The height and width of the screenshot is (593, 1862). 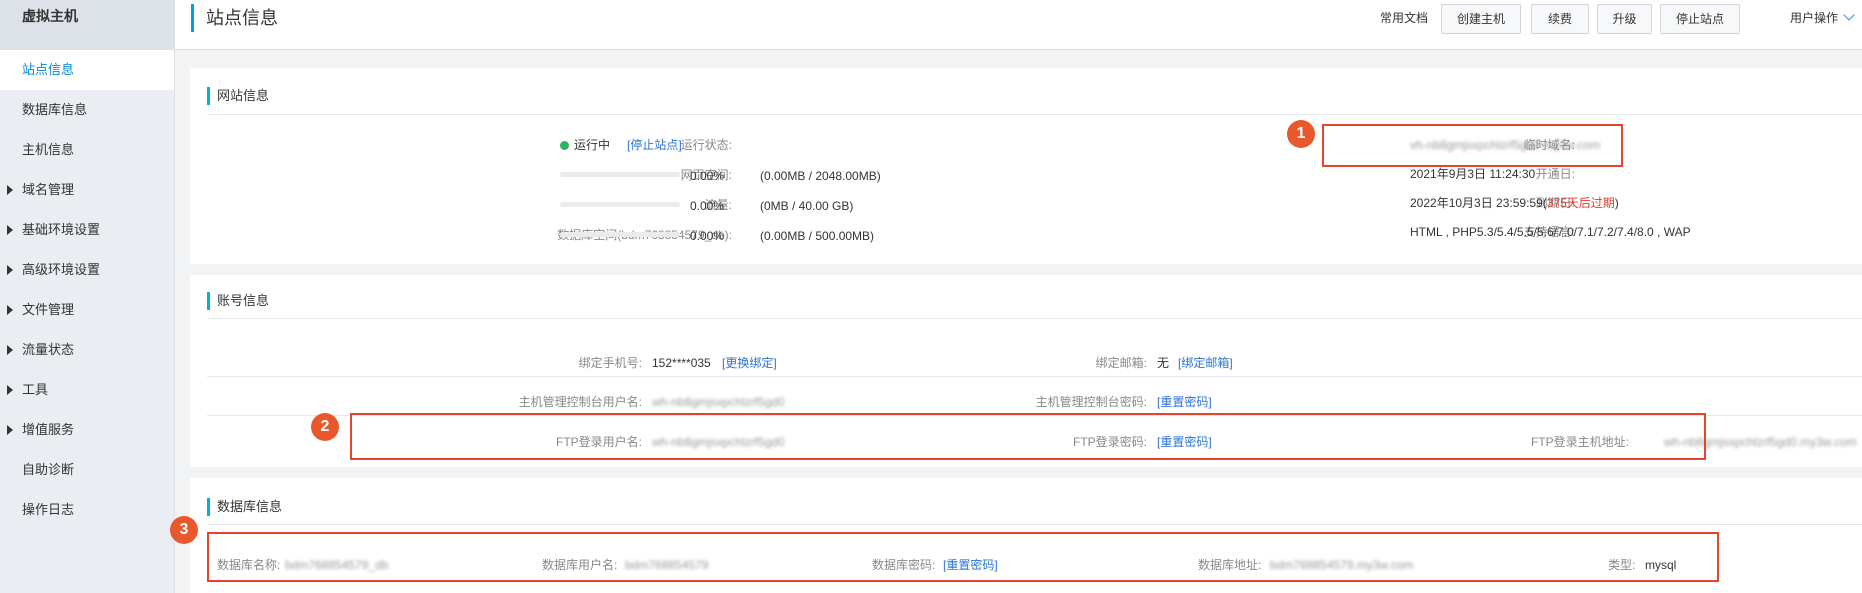 What do you see at coordinates (1580, 203) in the screenshot?
I see `expire-warning: 375天后过期` at bounding box center [1580, 203].